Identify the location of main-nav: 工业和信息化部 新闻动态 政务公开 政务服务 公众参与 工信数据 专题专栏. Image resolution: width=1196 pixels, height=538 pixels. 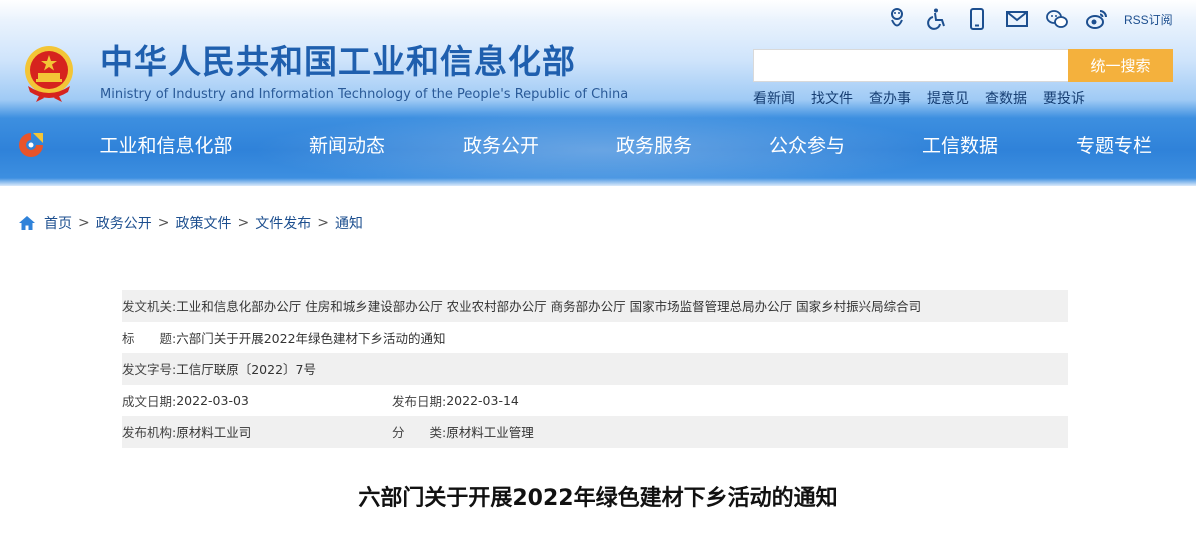
(628, 146).